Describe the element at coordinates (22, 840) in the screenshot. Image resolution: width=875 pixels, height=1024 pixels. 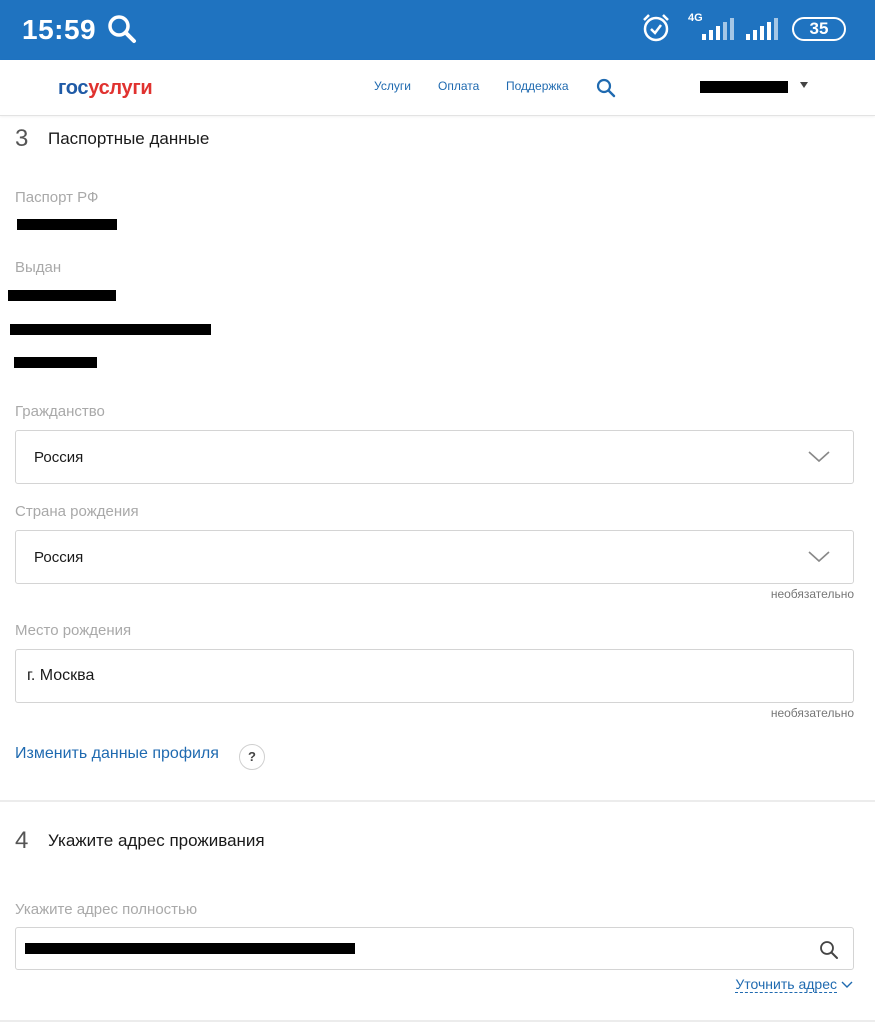
I see `section-number: 4` at that location.